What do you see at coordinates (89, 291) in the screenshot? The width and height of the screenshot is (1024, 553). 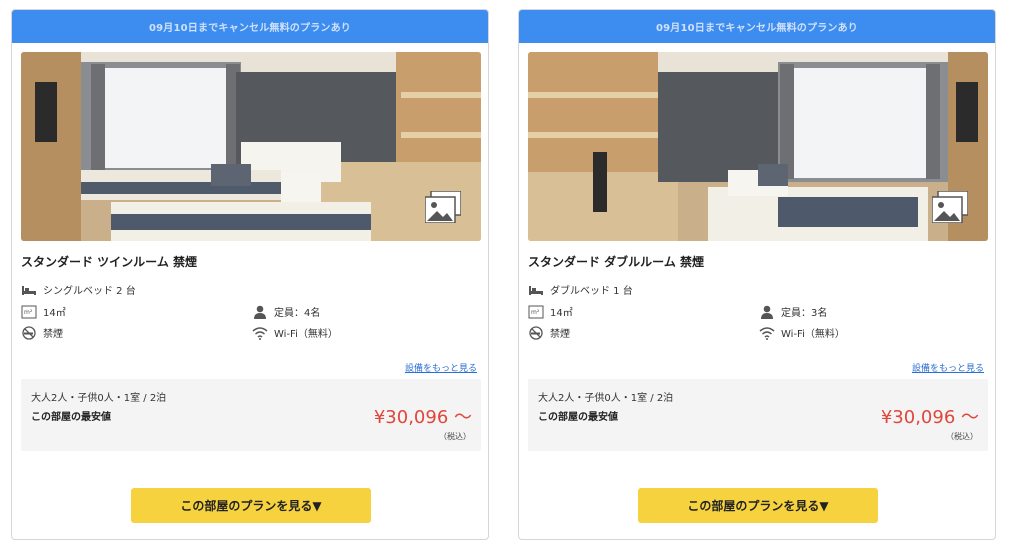 I see `bed-text: シングルベッド 2 台` at bounding box center [89, 291].